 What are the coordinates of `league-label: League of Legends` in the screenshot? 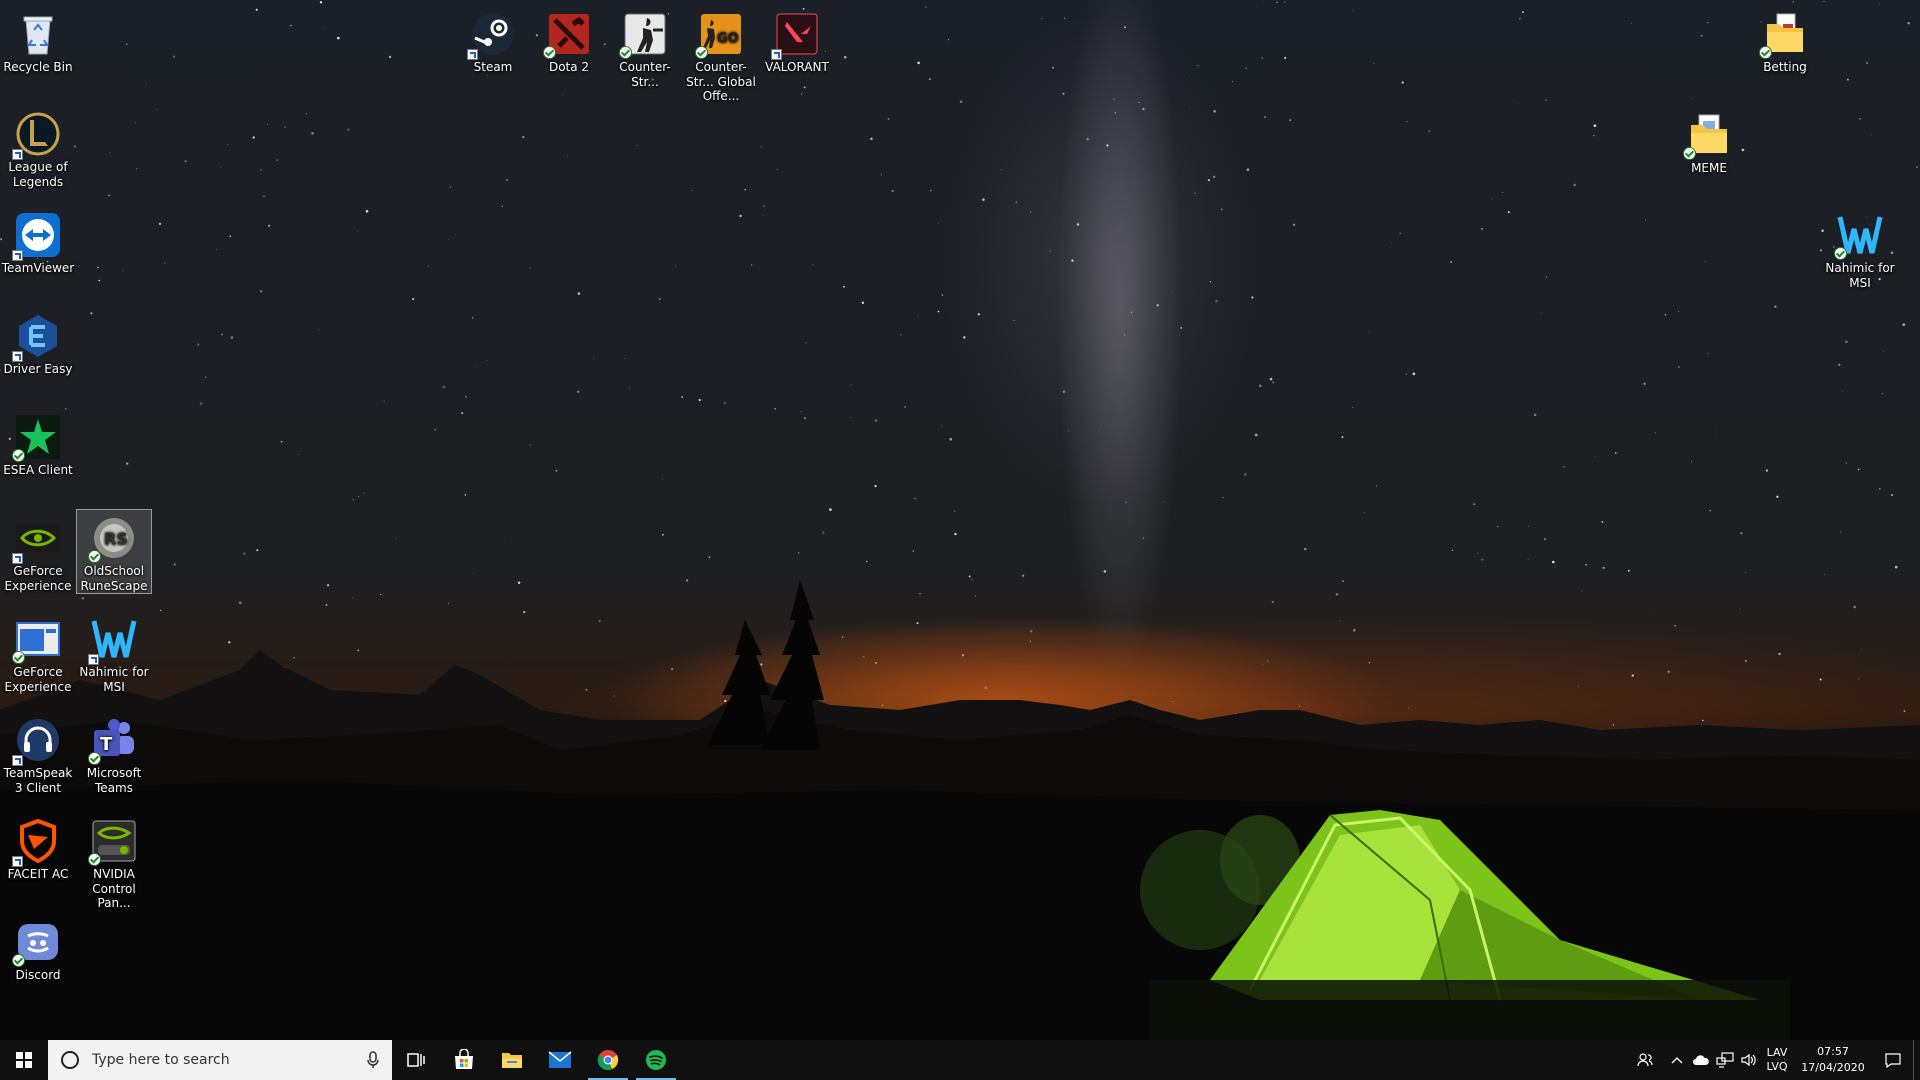 It's located at (38, 174).